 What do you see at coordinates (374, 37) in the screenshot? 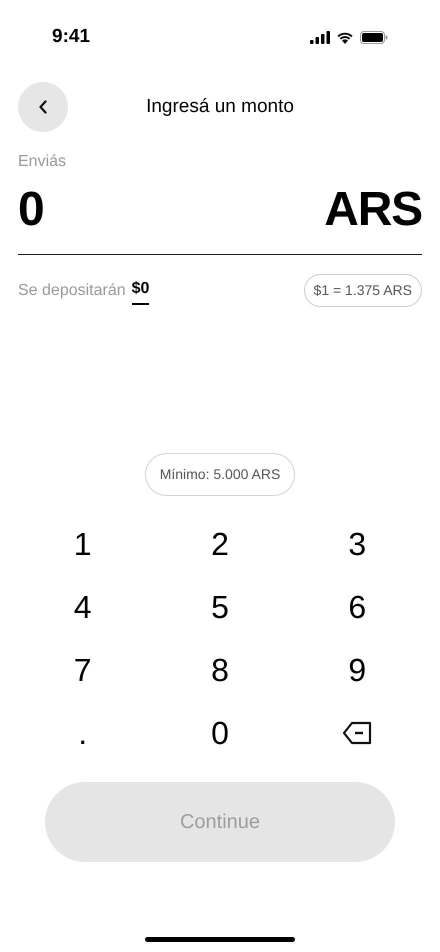
I see `battery-icon` at bounding box center [374, 37].